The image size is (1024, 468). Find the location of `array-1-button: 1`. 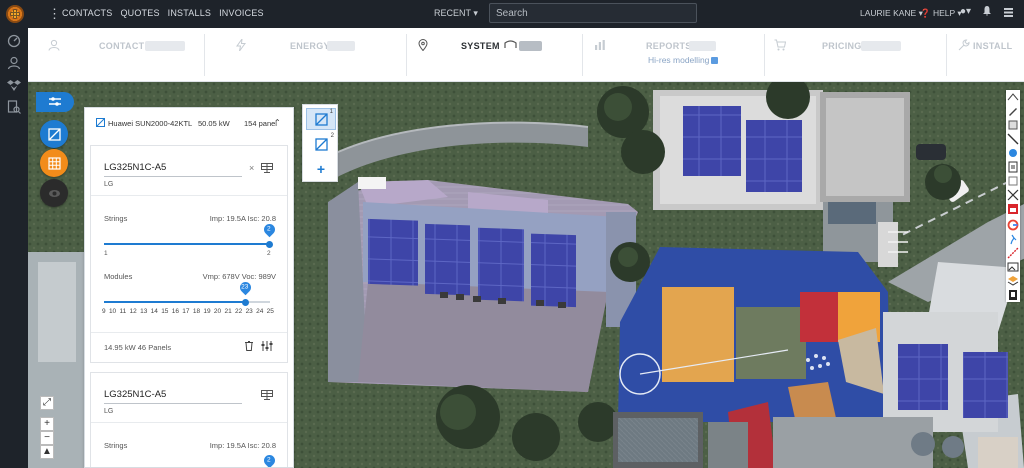

array-1-button: 1 is located at coordinates (321, 119).